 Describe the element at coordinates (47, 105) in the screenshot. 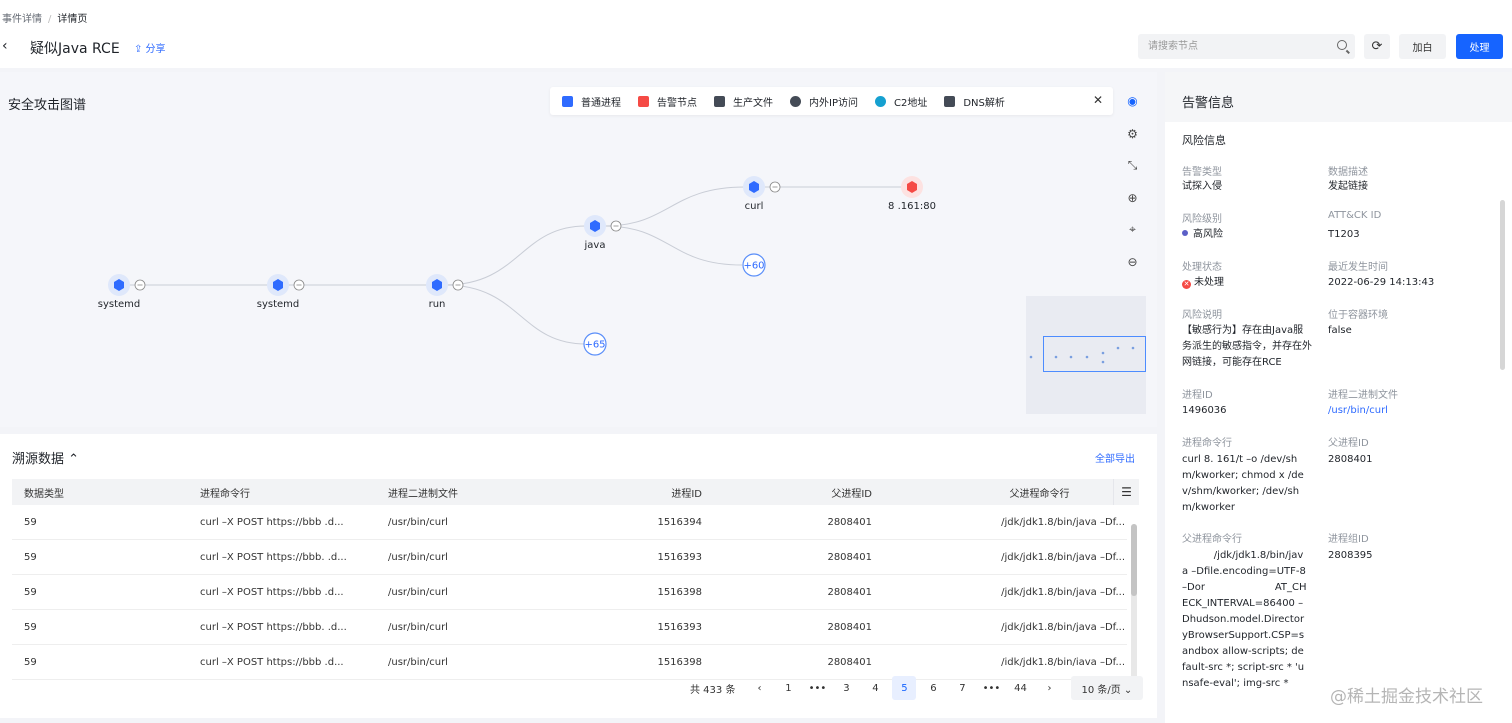

I see `graph-title: 安全攻击图谱` at that location.